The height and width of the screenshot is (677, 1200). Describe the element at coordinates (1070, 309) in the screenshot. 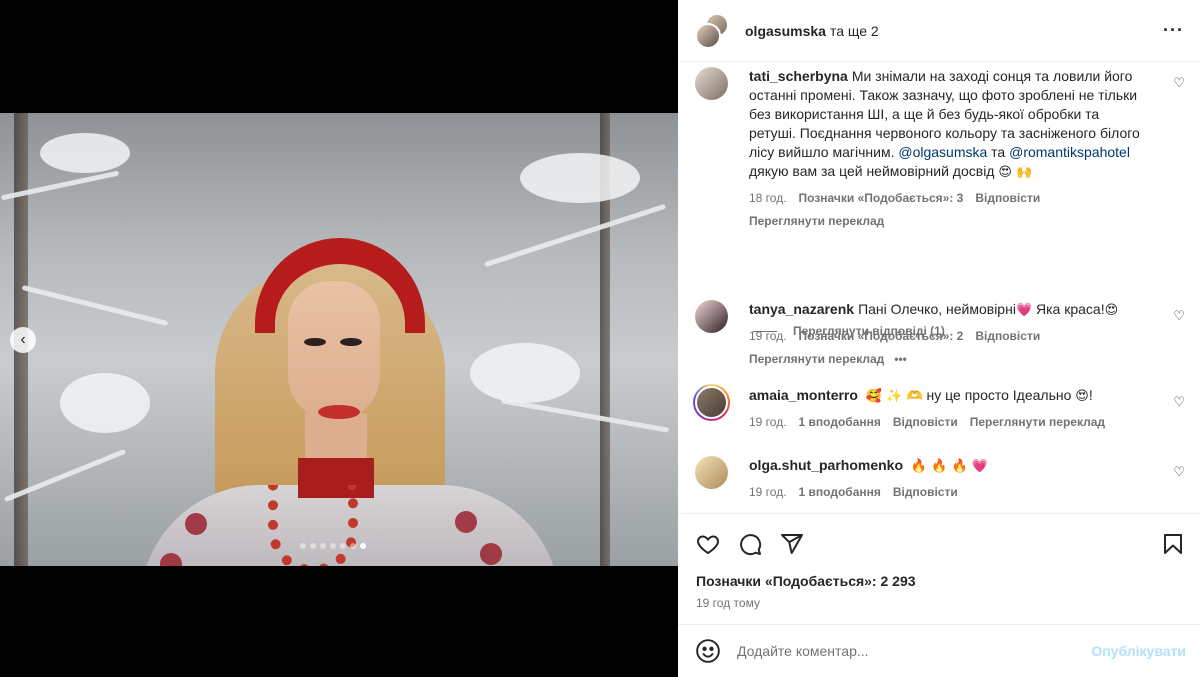

I see `comment-content: Яка краса!` at that location.